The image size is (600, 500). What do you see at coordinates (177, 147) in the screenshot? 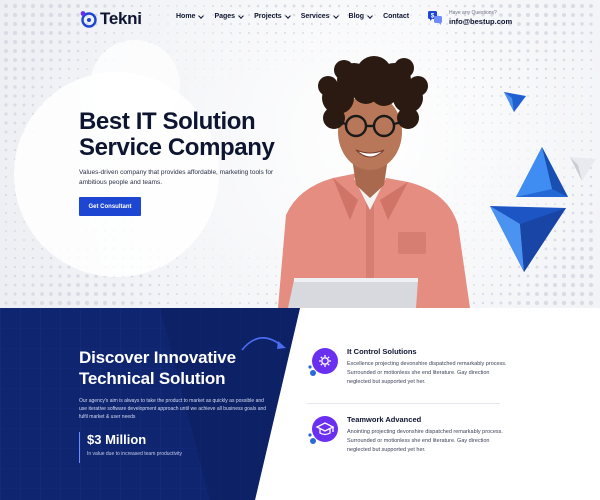
I see `hero-title-line2: Service Company` at bounding box center [177, 147].